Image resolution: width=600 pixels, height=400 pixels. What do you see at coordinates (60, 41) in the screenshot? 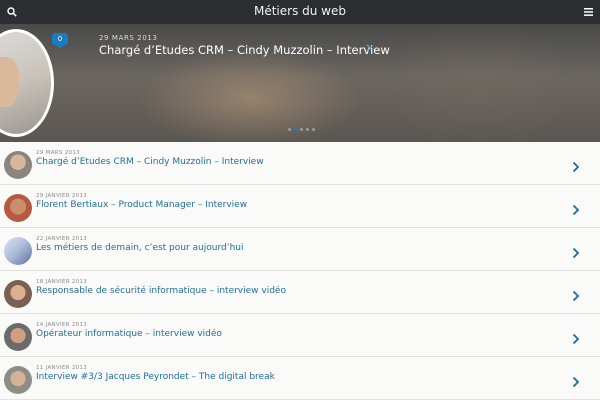
I see `comment-count-badge: 0` at bounding box center [60, 41].